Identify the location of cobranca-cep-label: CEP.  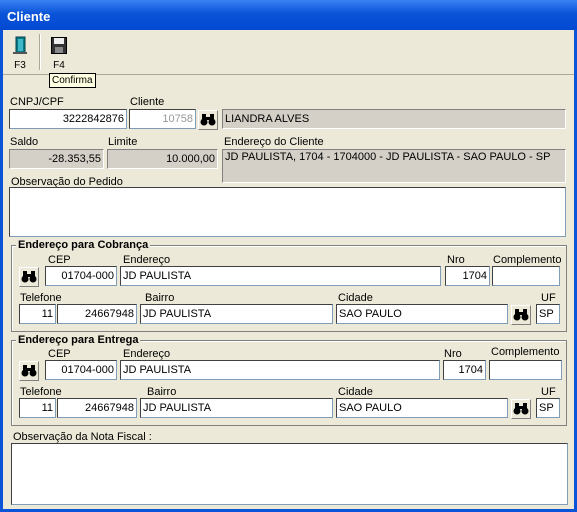
(59, 260).